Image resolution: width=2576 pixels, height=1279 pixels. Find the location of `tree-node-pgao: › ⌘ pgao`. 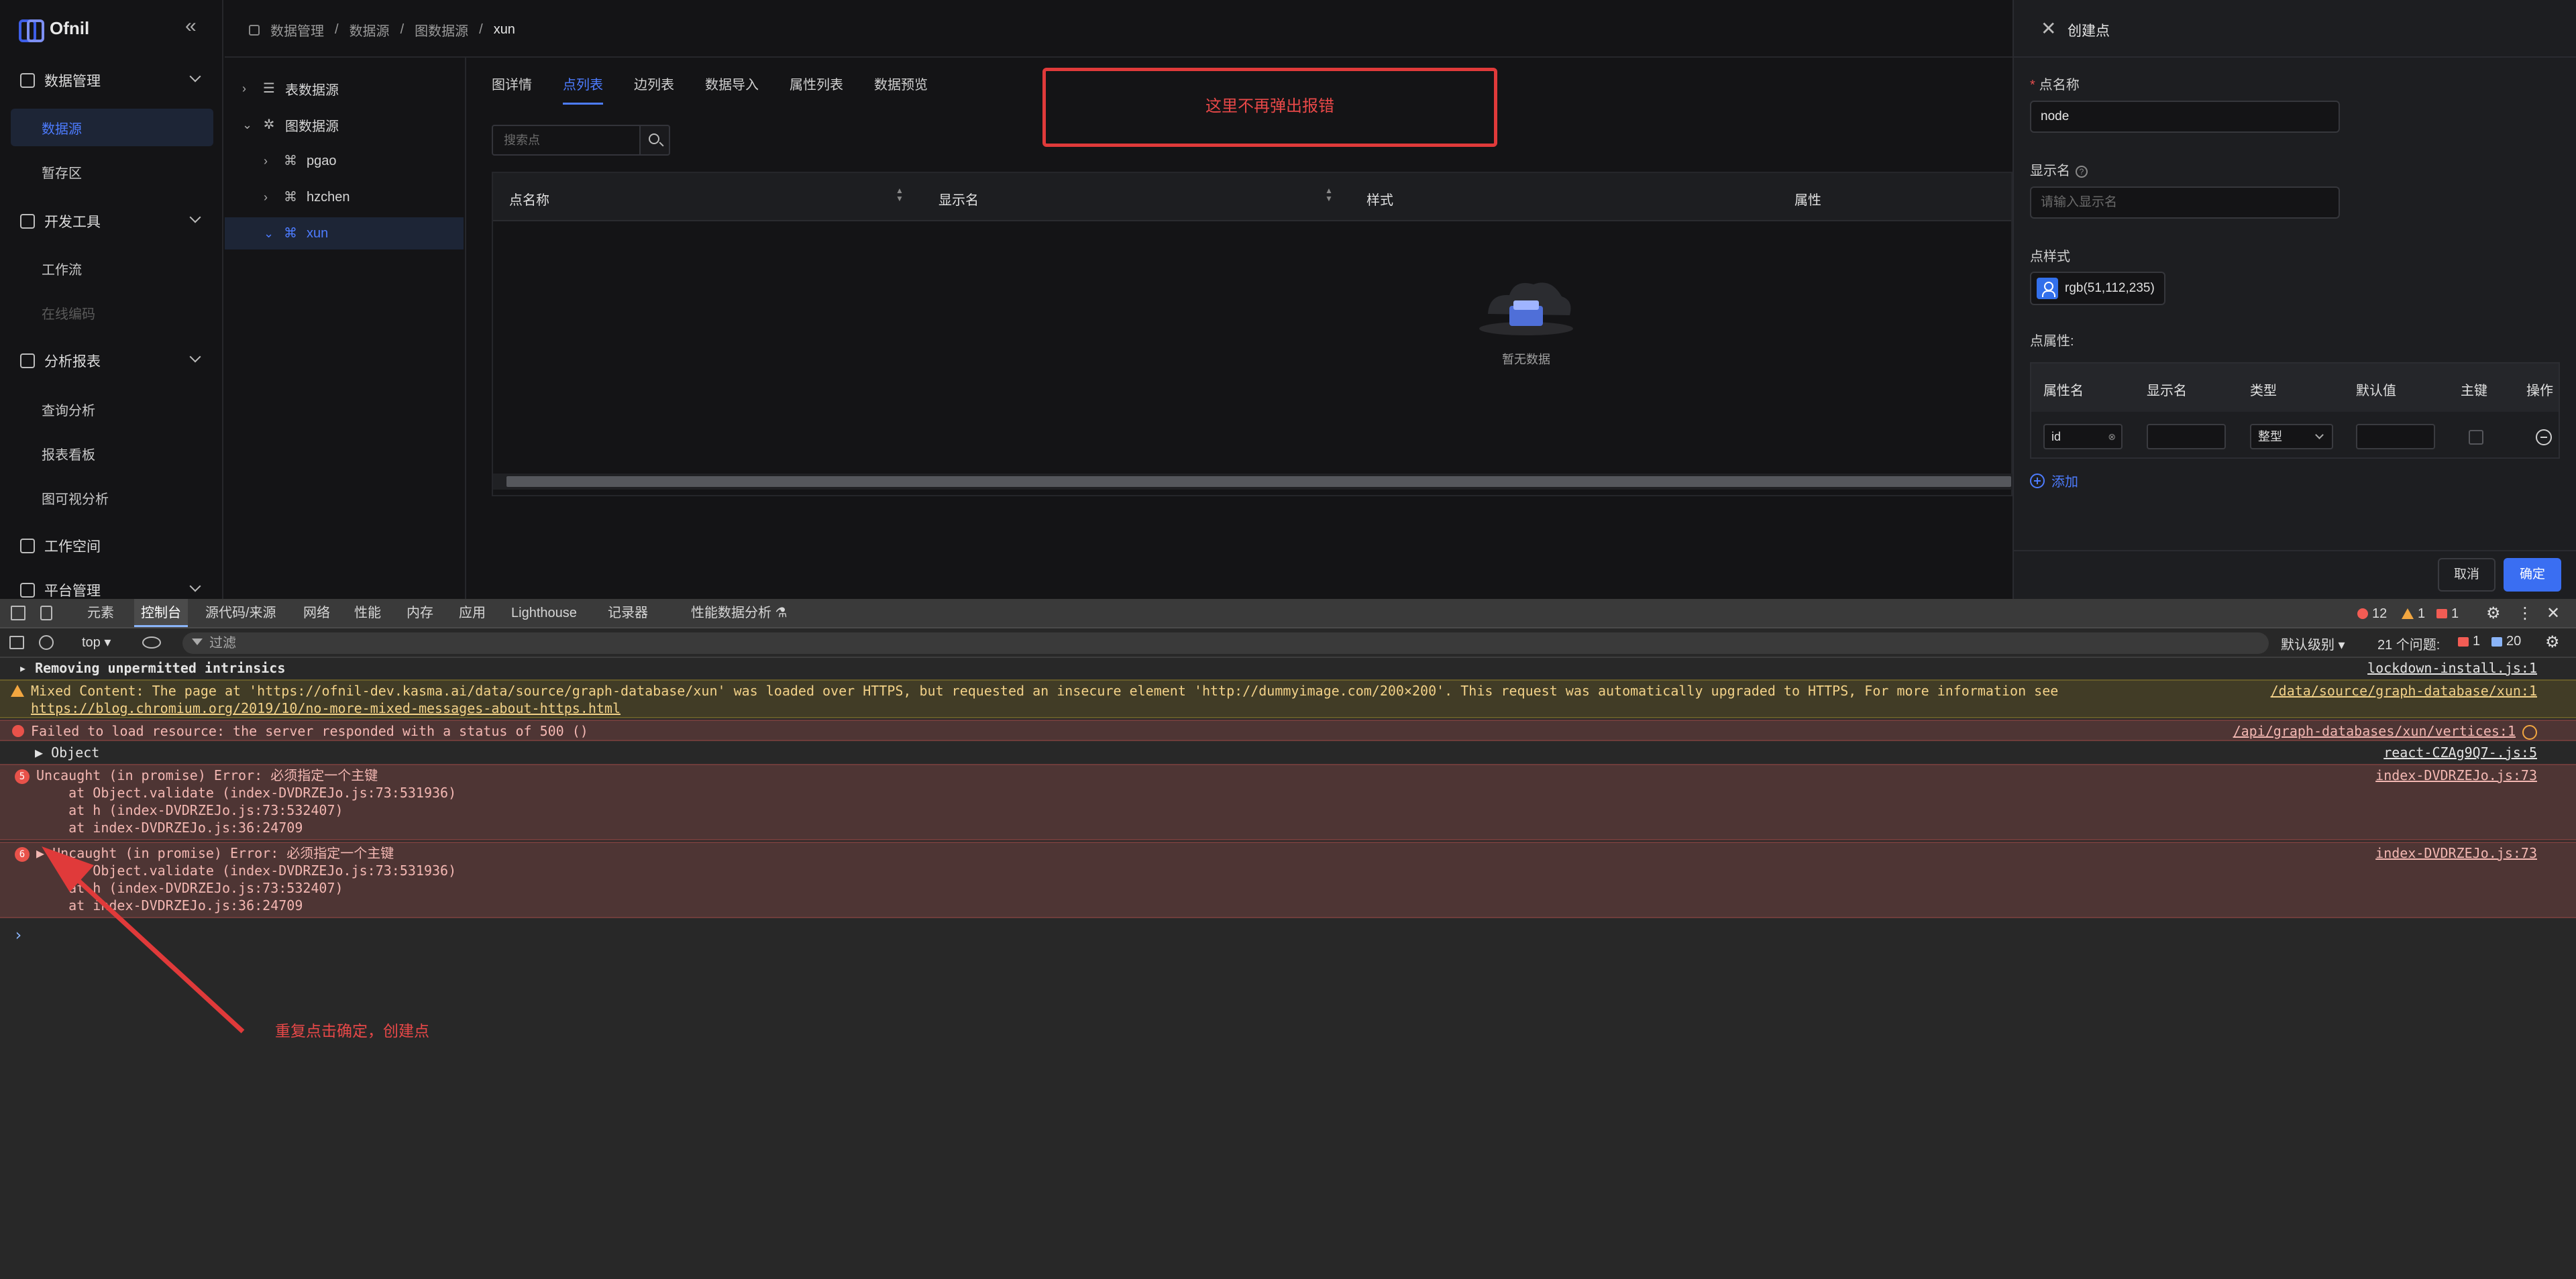

tree-node-pgao: › ⌘ pgao is located at coordinates (300, 161).